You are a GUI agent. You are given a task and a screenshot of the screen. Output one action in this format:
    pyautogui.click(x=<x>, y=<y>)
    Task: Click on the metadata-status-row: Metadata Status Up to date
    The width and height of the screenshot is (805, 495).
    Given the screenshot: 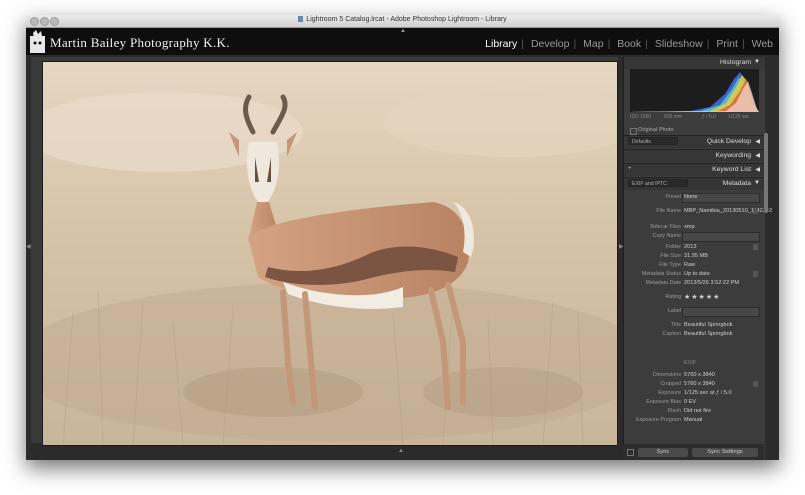 What is the action you would take?
    pyautogui.click(x=694, y=274)
    